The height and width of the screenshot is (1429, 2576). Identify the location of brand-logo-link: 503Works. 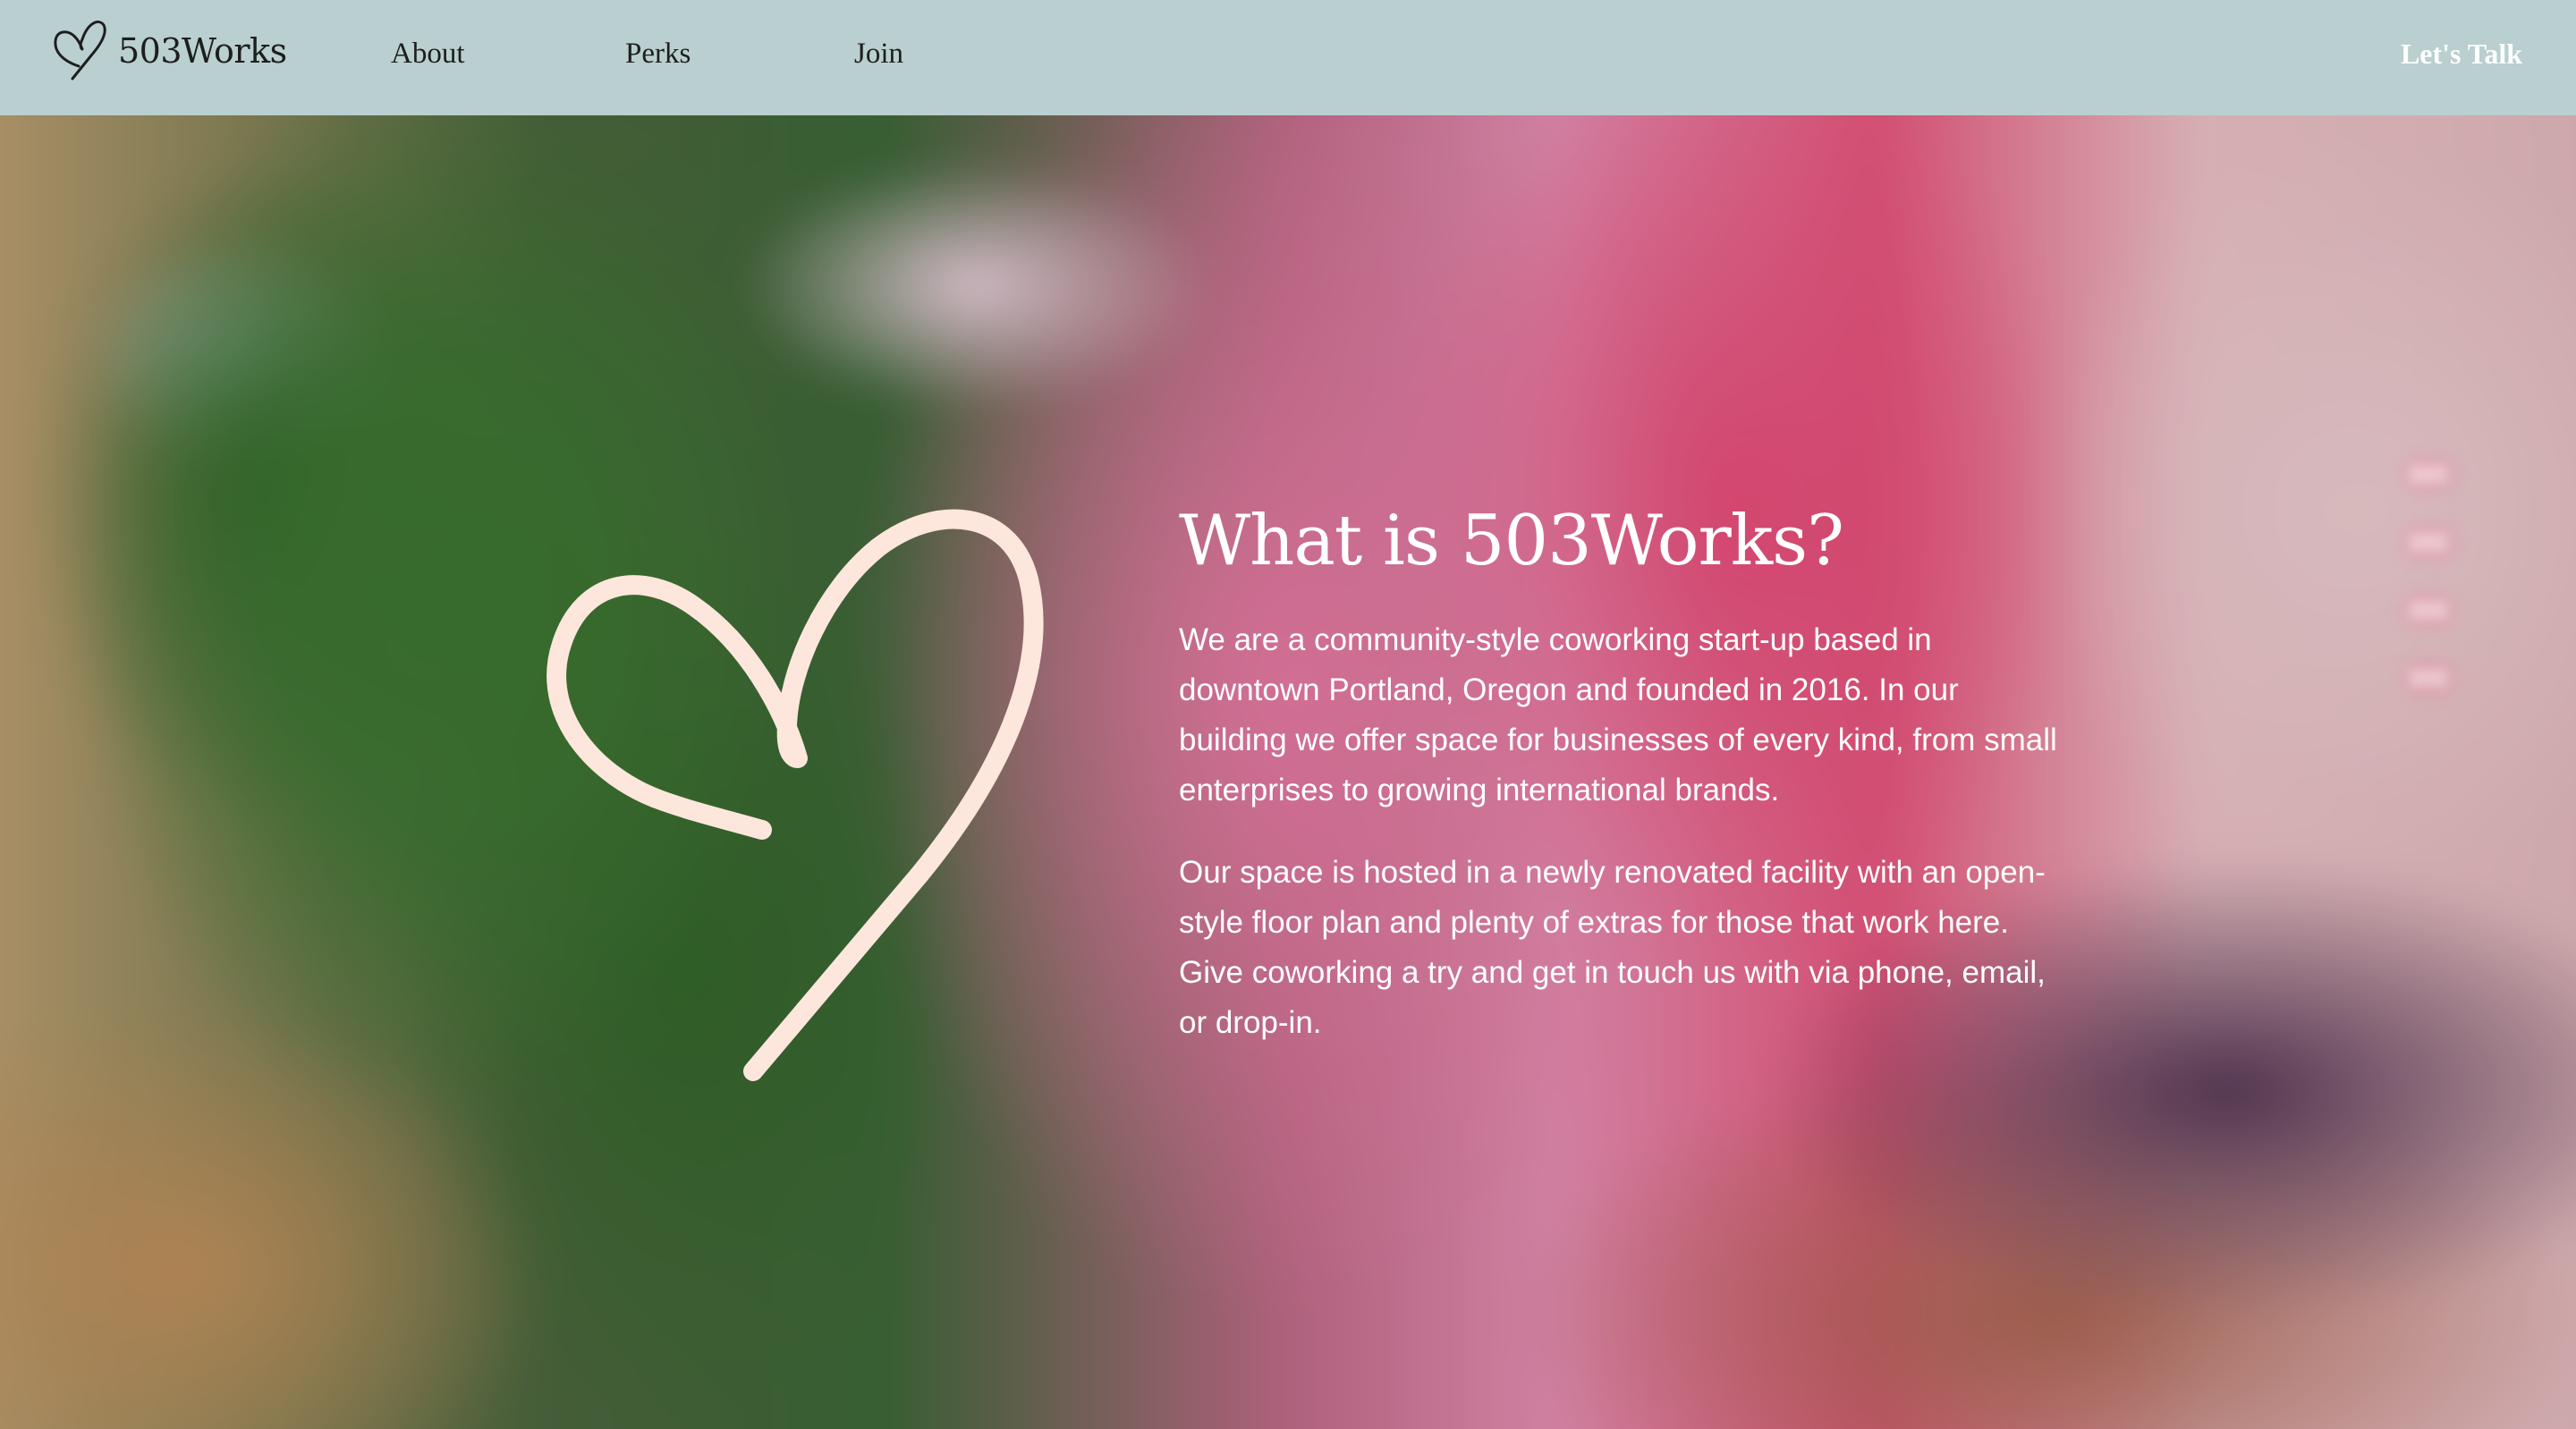
(169, 51).